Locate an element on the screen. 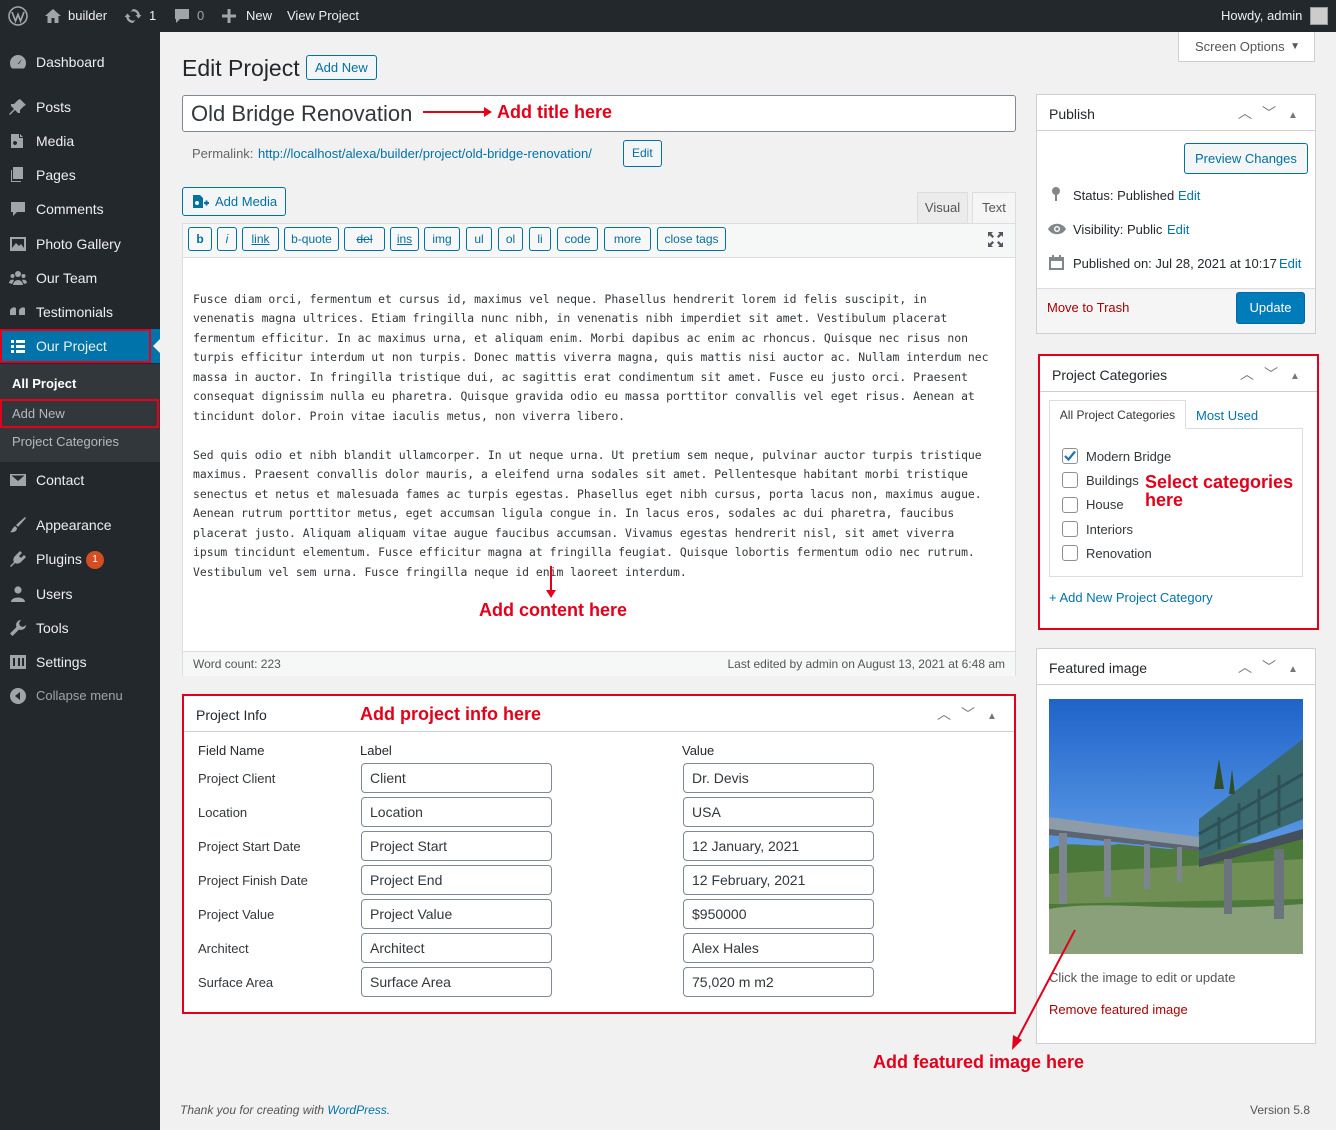  add-new-category-link: + Add New Project Category is located at coordinates (1131, 597).